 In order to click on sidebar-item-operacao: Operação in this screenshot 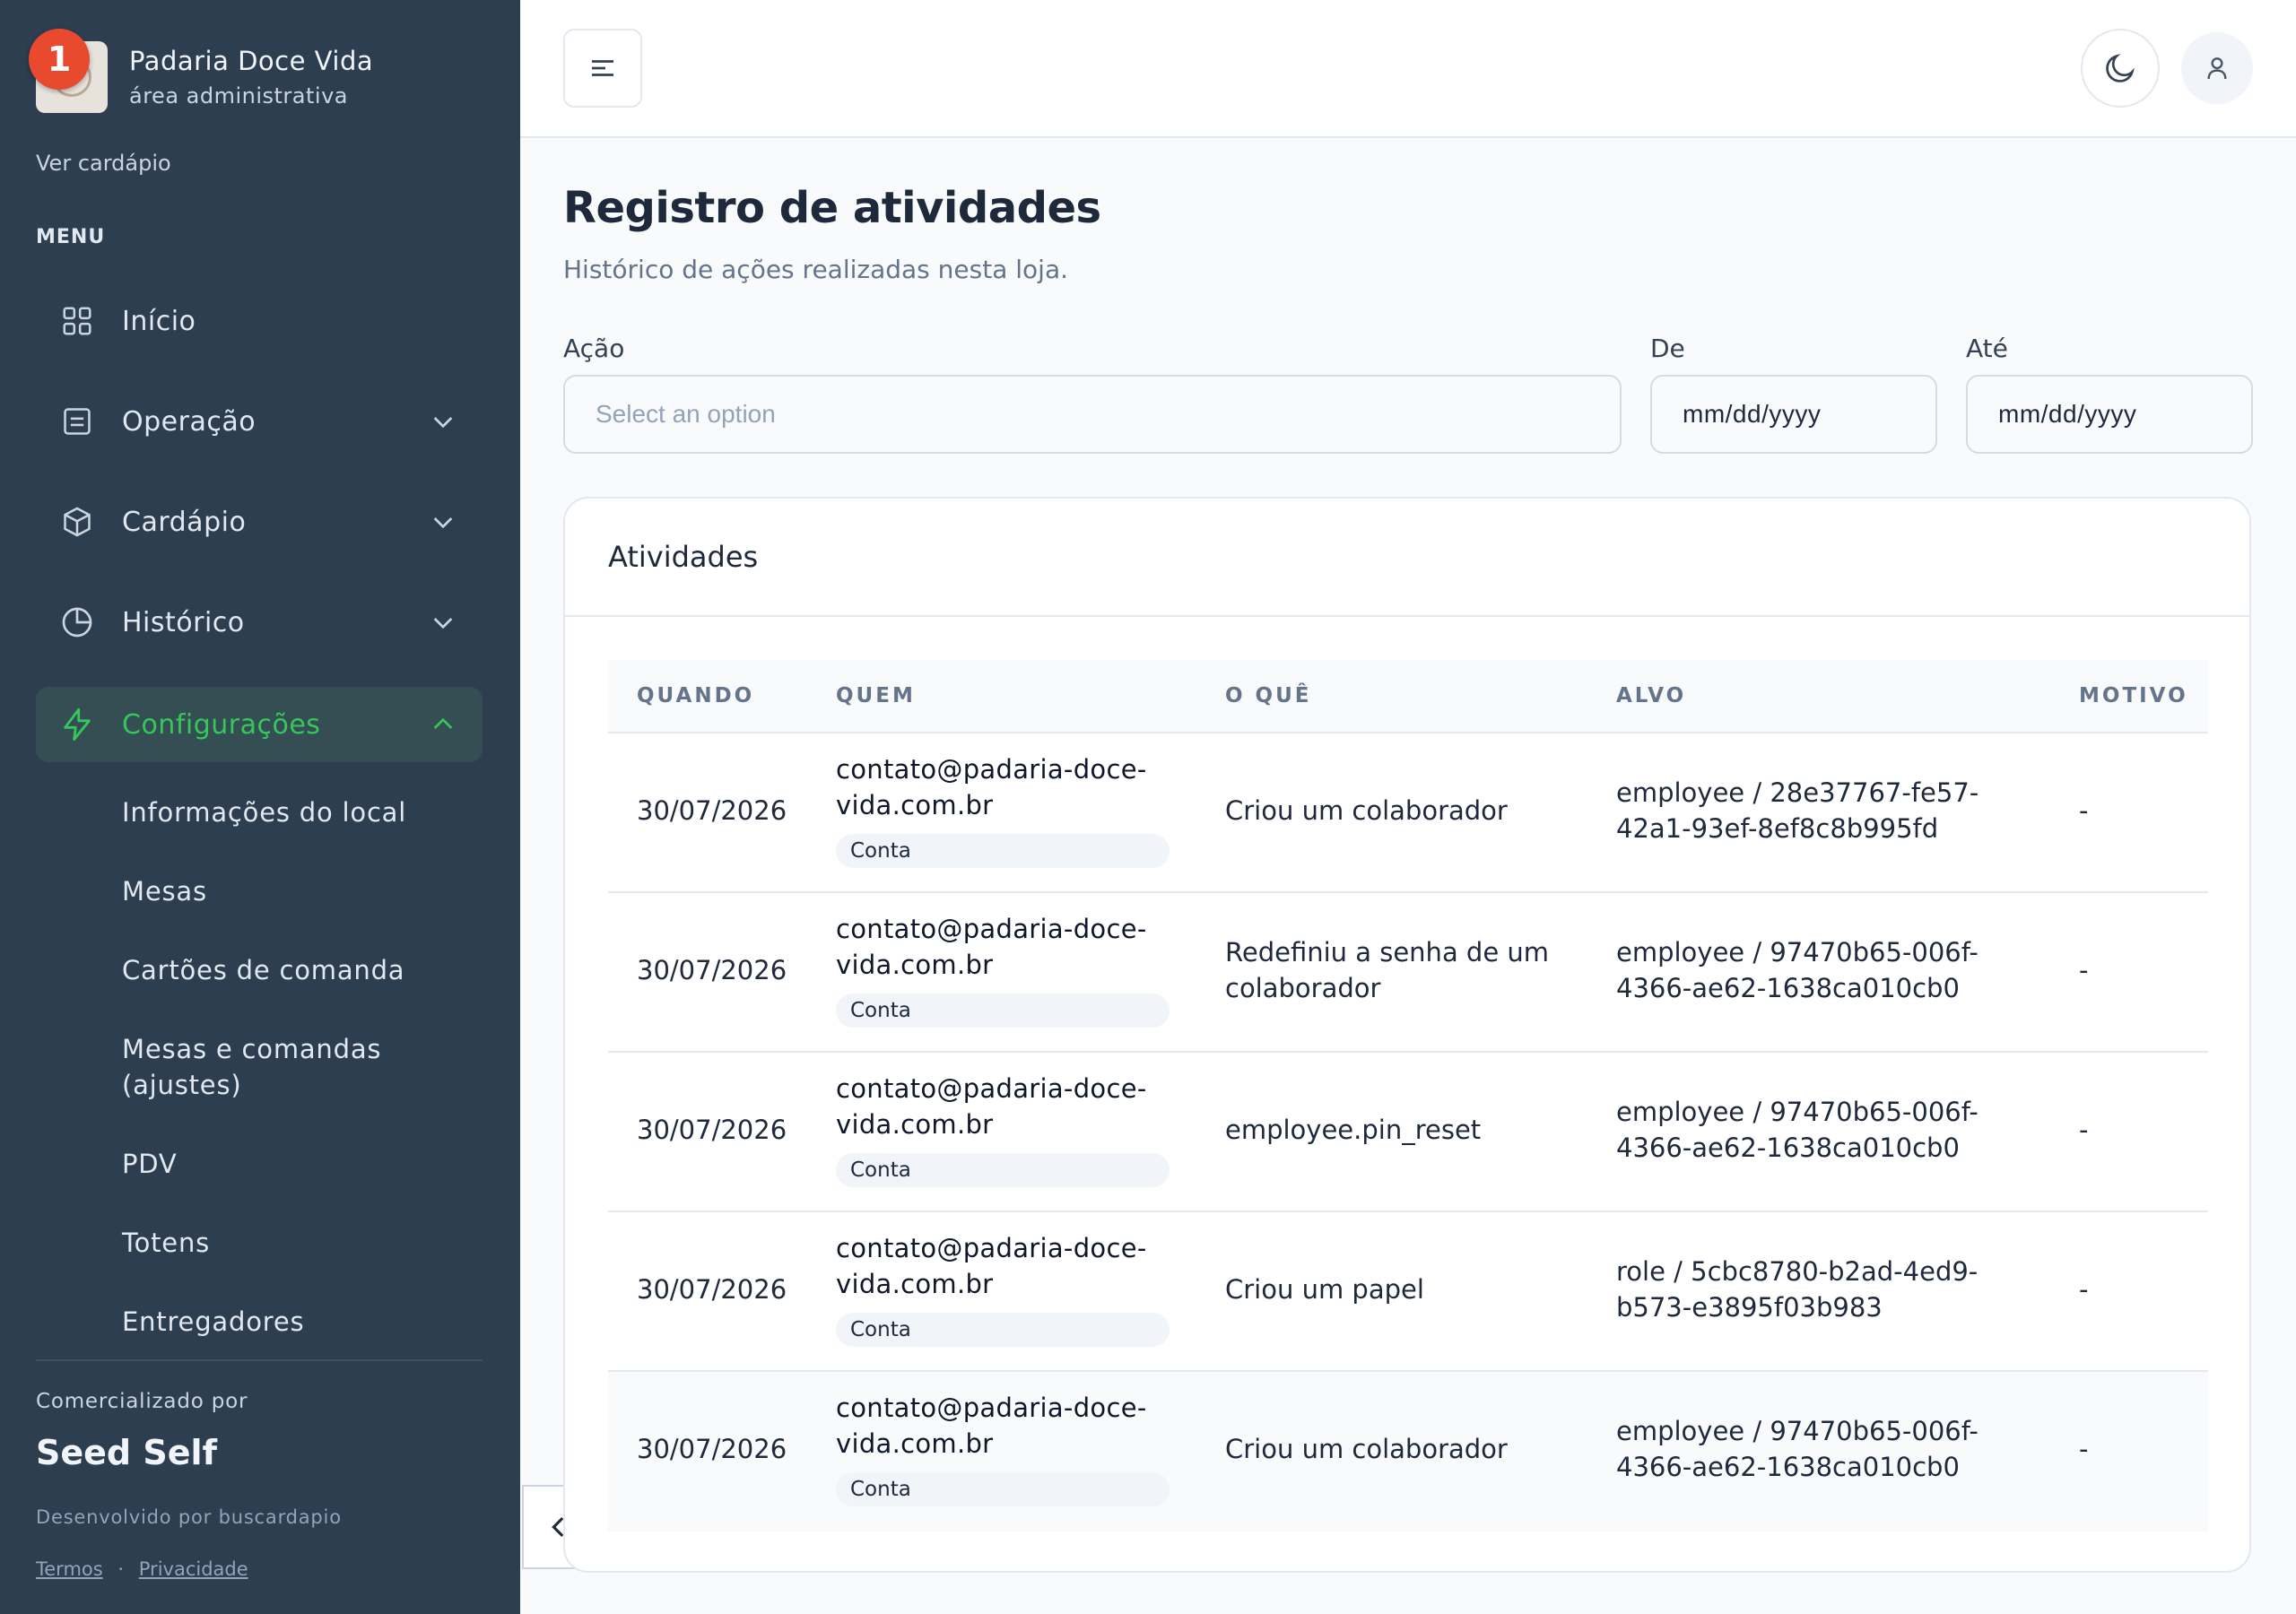, I will do `click(259, 421)`.